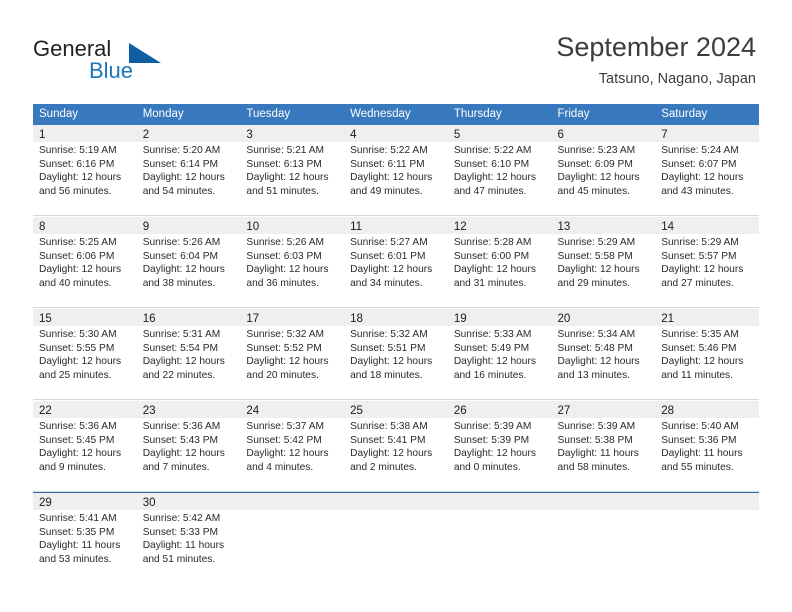 This screenshot has height=612, width=792. I want to click on day-number-band: 11, so click(396, 225).